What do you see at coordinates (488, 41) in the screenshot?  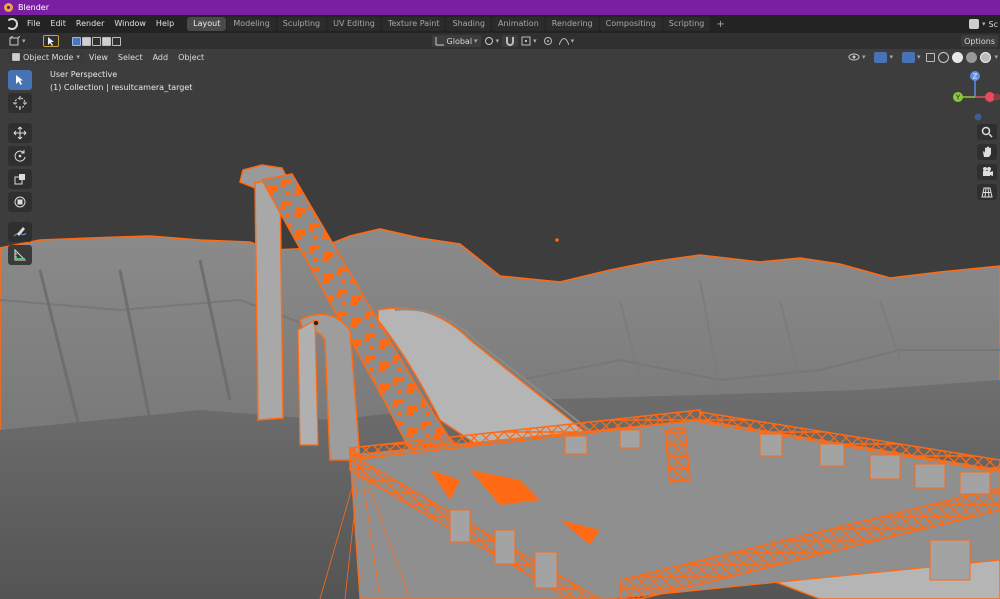 I see `pivot-icon` at bounding box center [488, 41].